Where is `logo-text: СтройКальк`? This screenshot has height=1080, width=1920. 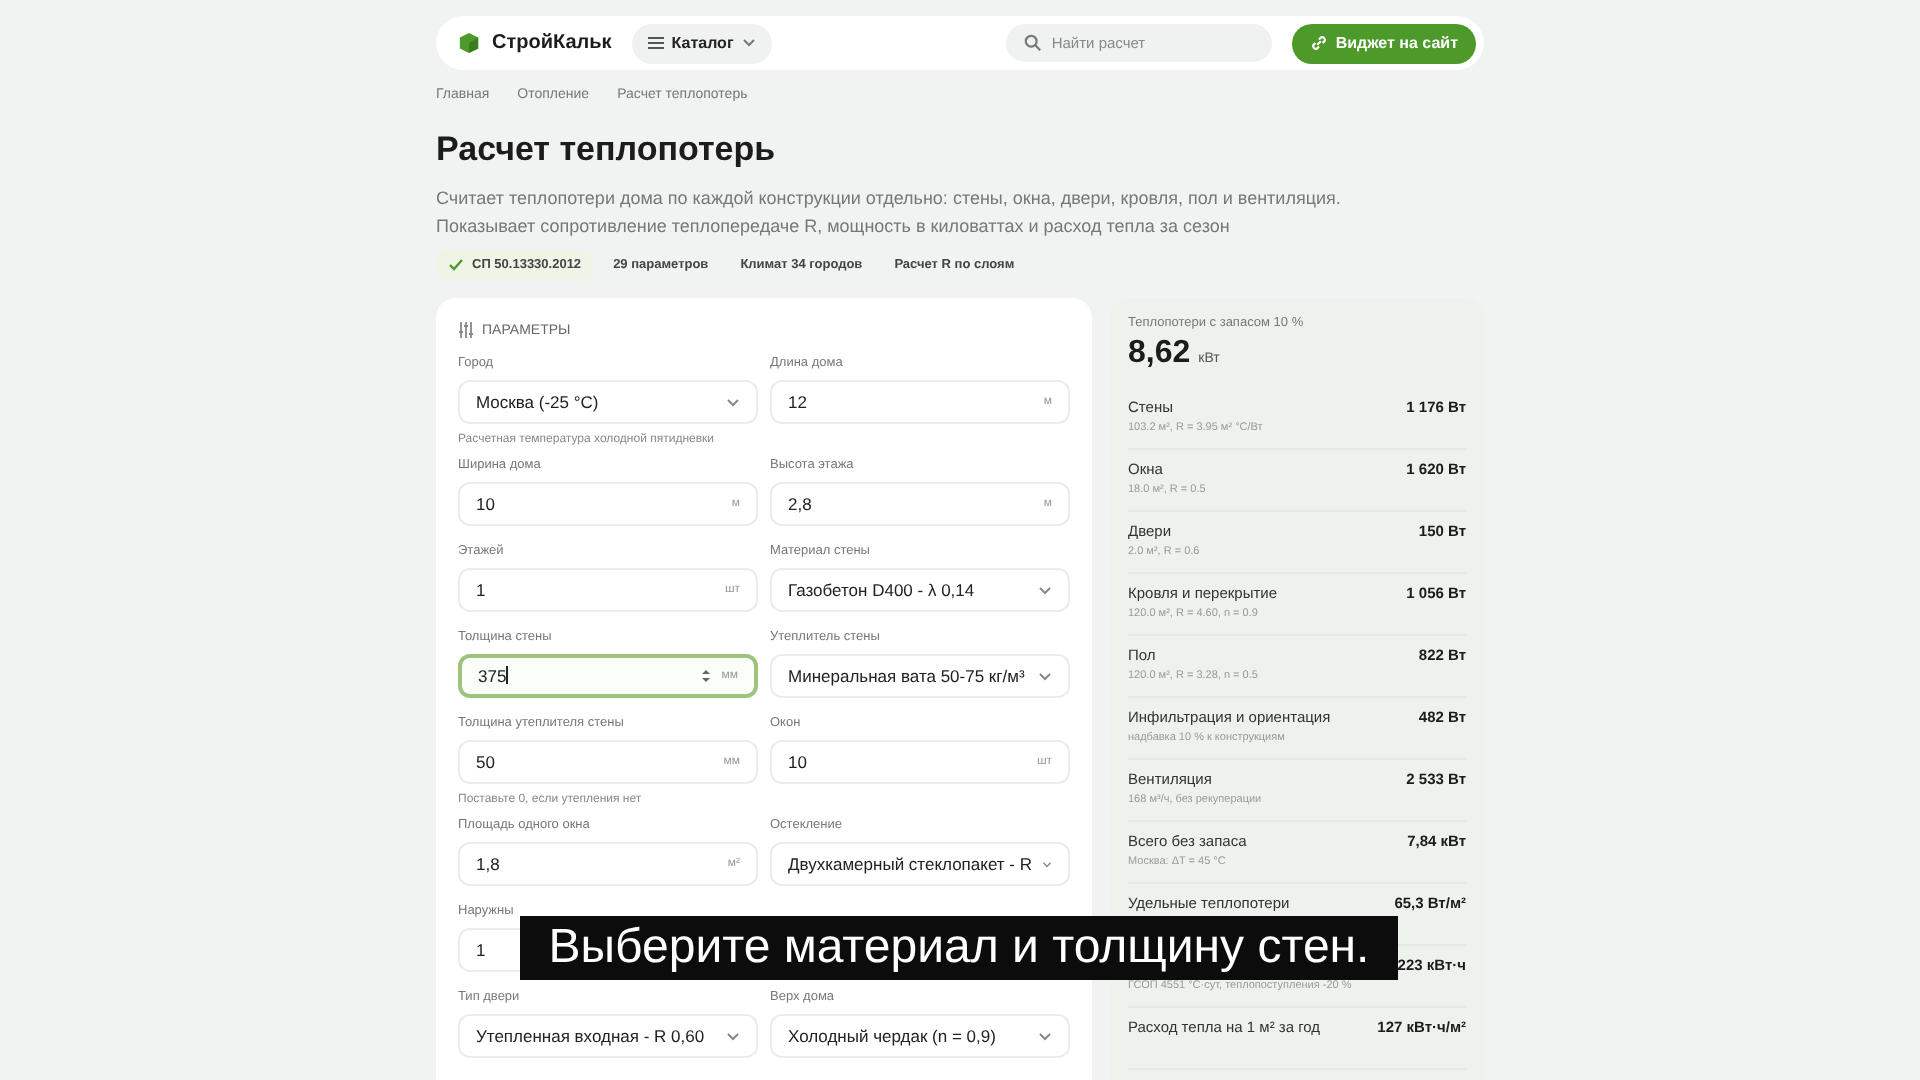
logo-text: СтройКальк is located at coordinates (552, 43).